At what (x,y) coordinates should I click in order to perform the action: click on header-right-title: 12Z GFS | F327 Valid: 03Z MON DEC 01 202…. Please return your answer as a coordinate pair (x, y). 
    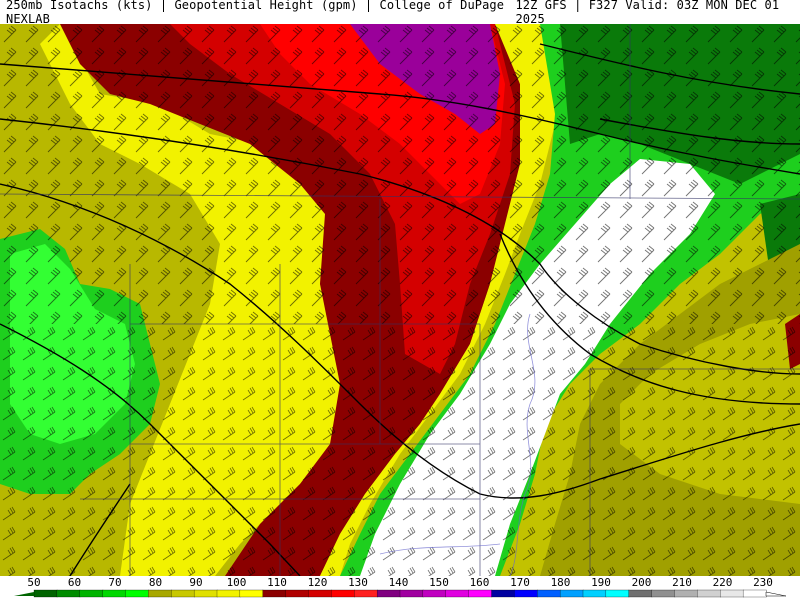
    Looking at the image, I should click on (647, 13).